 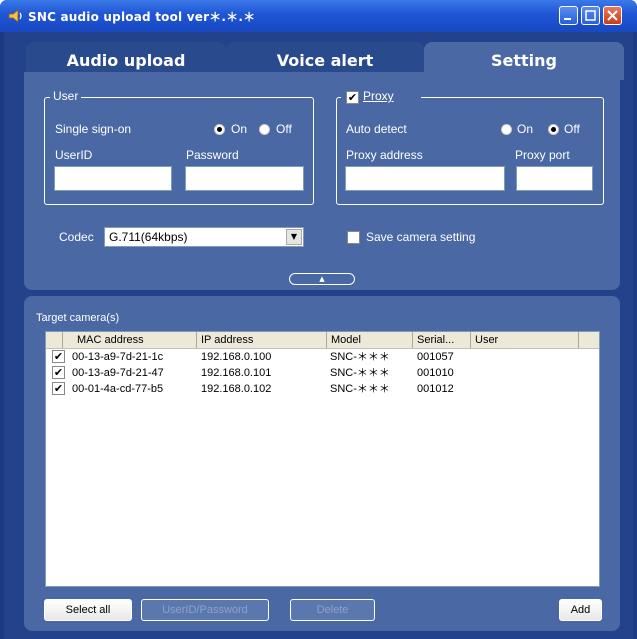 What do you see at coordinates (567, 19) in the screenshot?
I see `minimize-icon` at bounding box center [567, 19].